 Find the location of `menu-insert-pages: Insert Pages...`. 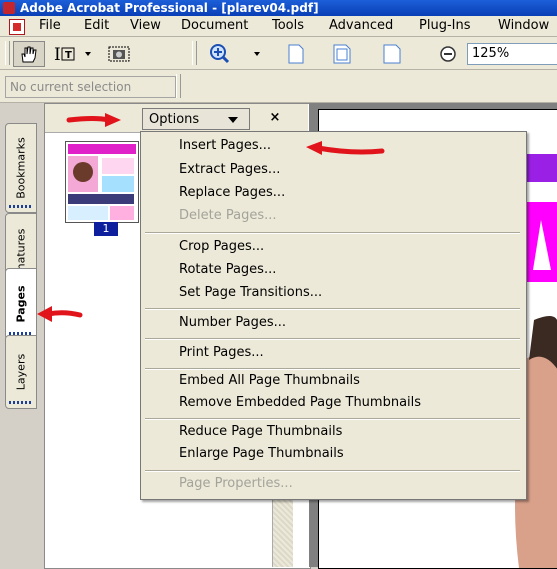

menu-insert-pages: Insert Pages... is located at coordinates (225, 146).